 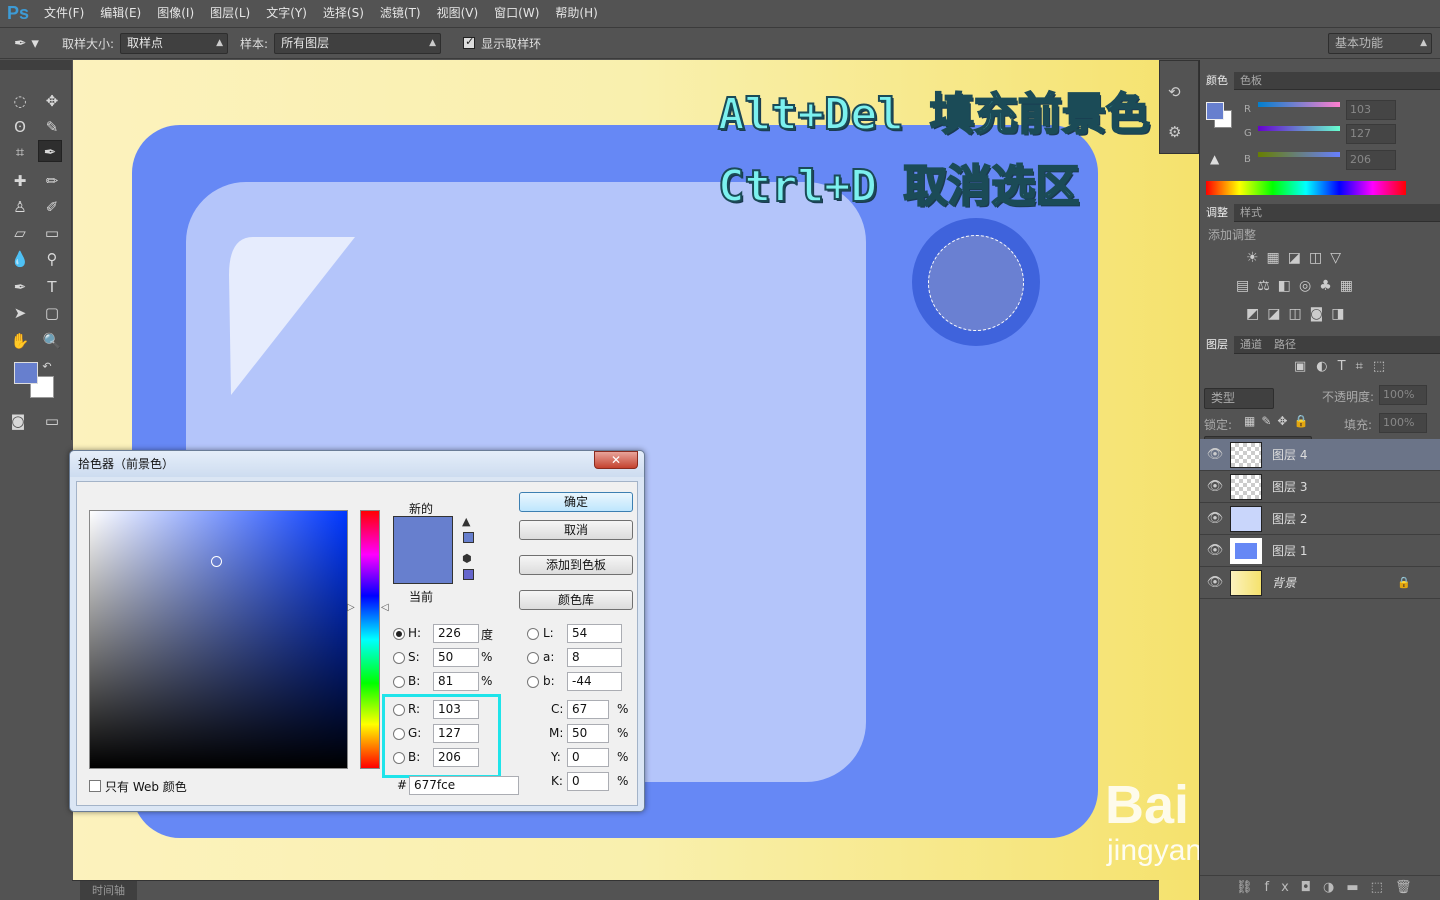 I want to click on menu-layer: 图层(L), so click(x=230, y=13).